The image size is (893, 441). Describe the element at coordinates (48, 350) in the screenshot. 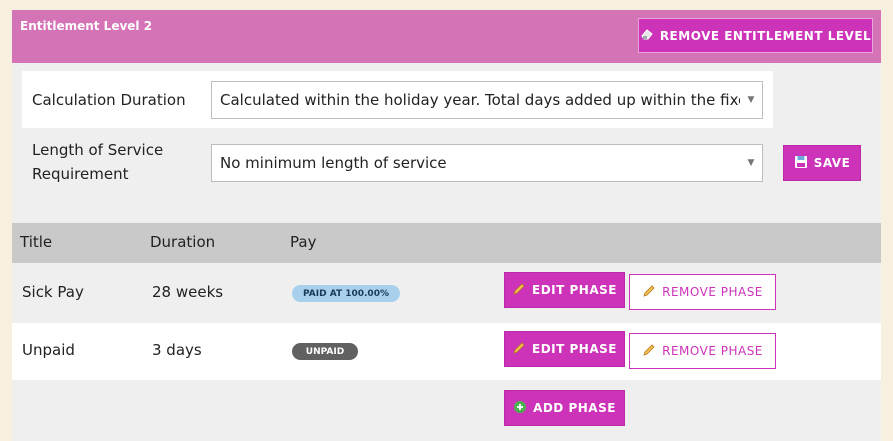

I see `phase-title: Unpaid` at that location.